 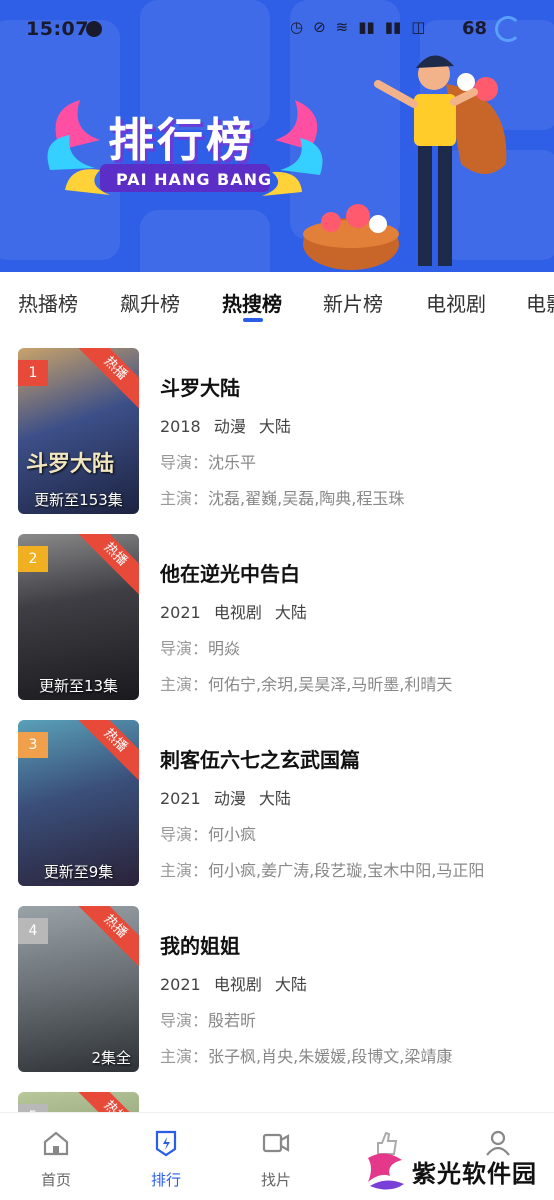 What do you see at coordinates (456, 302) in the screenshot?
I see `tab-tv-series: 电视剧` at bounding box center [456, 302].